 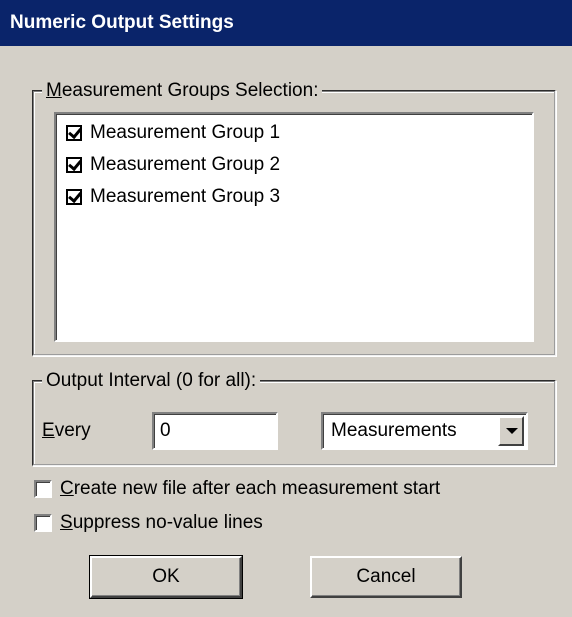 I want to click on interval-unit-value: Measurements, so click(x=394, y=430).